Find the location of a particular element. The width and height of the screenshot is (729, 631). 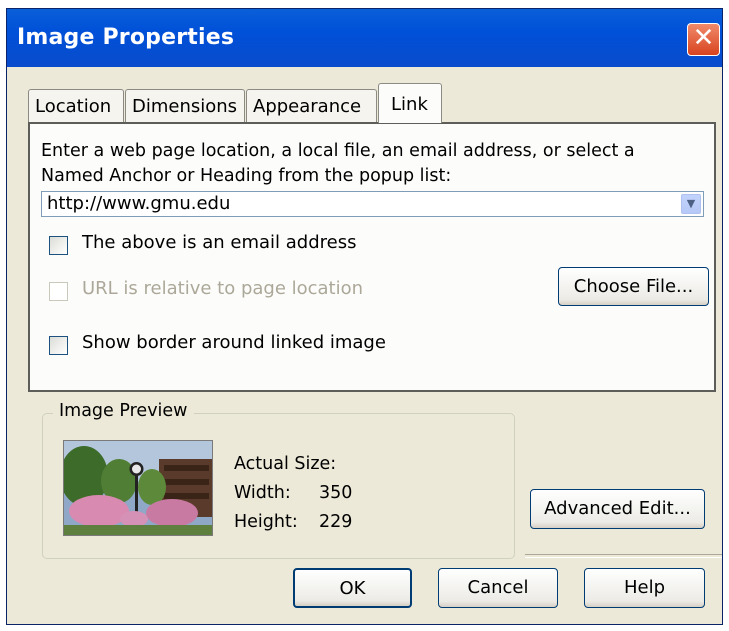

tab-location: Location is located at coordinates (76, 106).